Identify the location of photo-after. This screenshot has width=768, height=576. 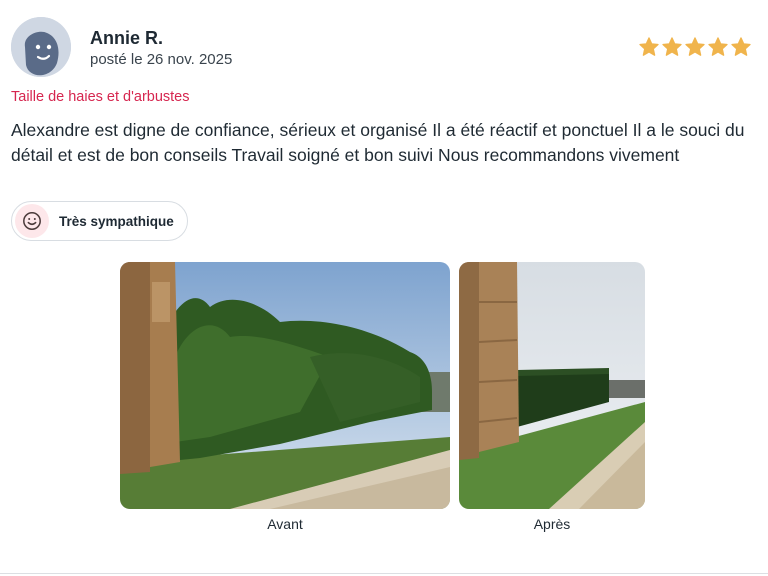
(552, 385).